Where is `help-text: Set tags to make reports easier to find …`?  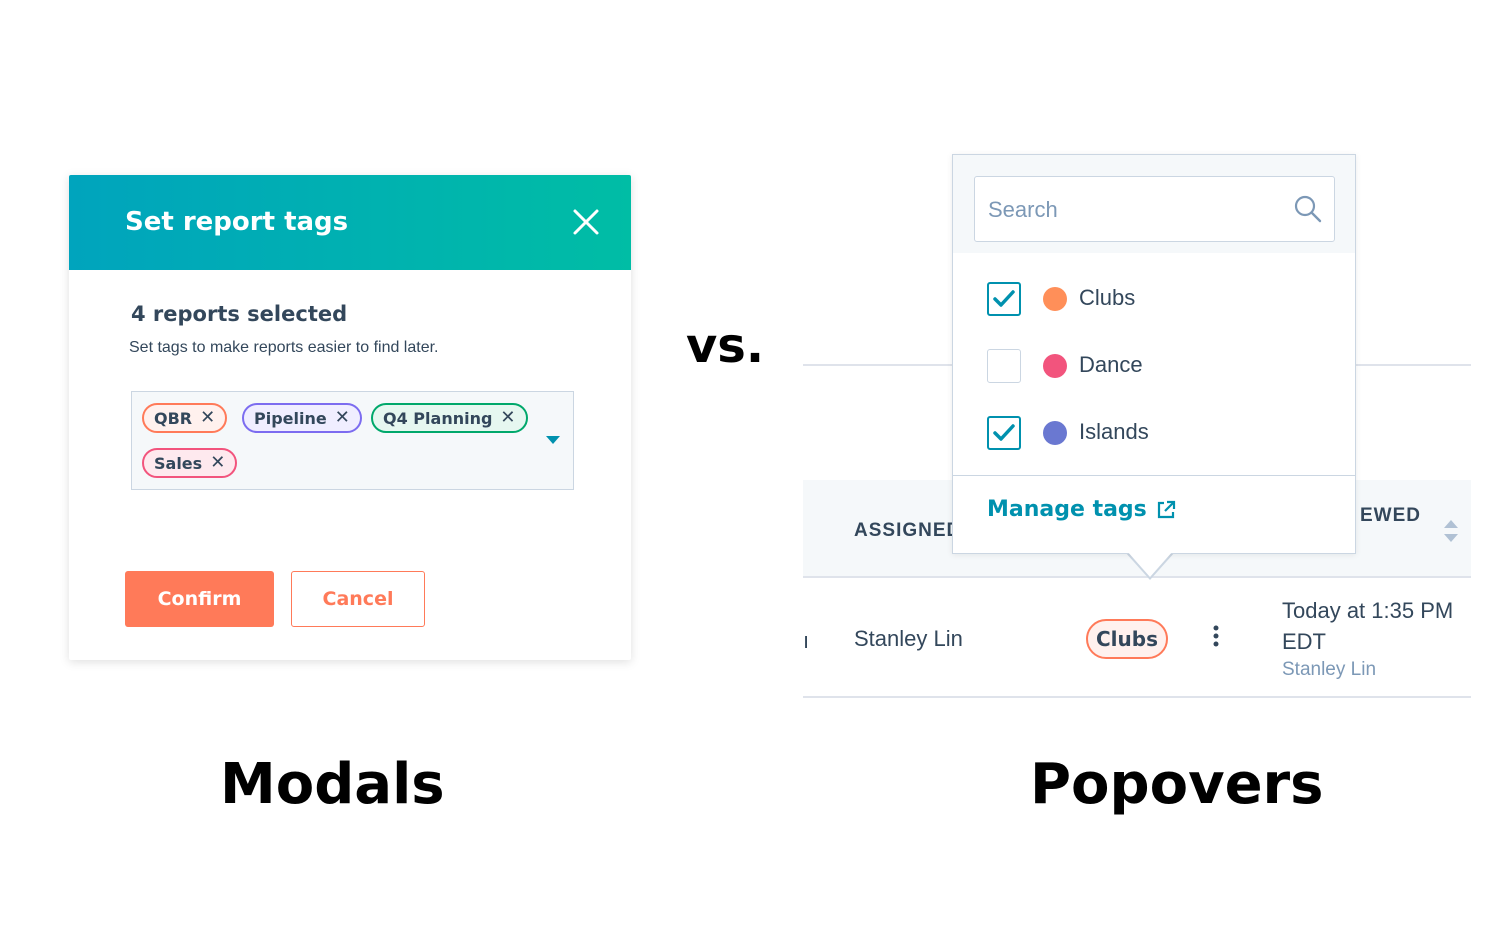
help-text: Set tags to make reports easier to find … is located at coordinates (284, 347).